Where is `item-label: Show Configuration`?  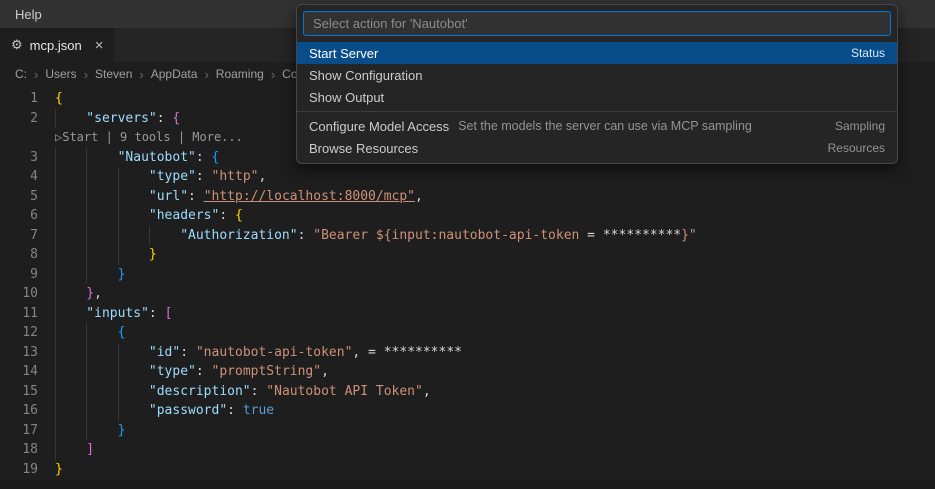
item-label: Show Configuration is located at coordinates (366, 75).